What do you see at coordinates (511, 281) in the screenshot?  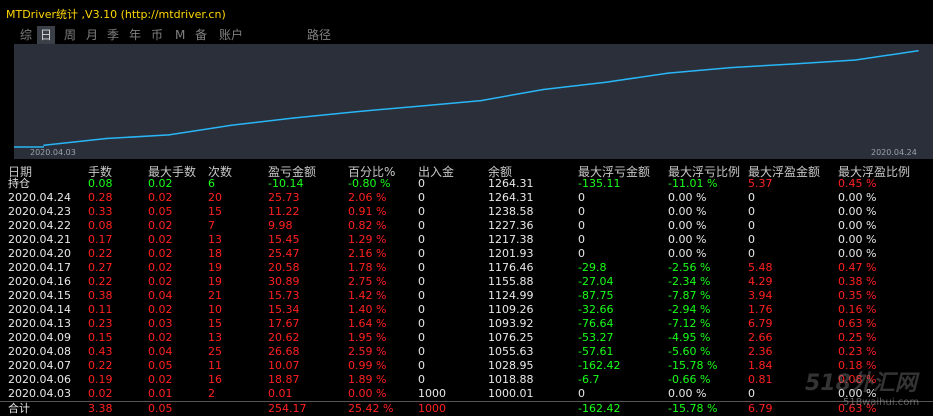 I see `cell-balance: 1155.88` at bounding box center [511, 281].